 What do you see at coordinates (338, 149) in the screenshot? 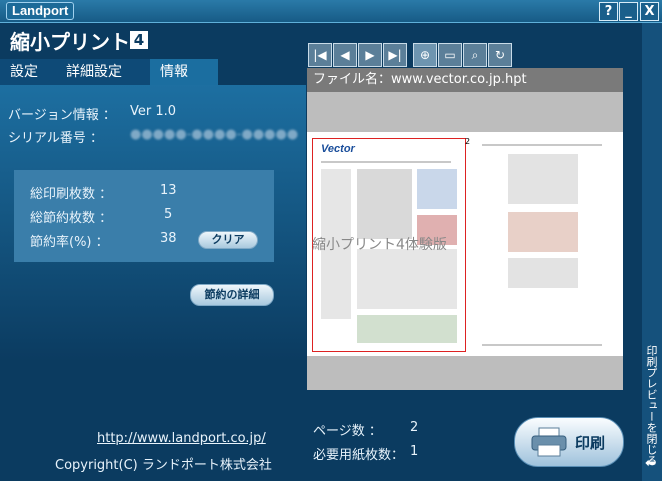
I see `vector-logo: Vector` at bounding box center [338, 149].